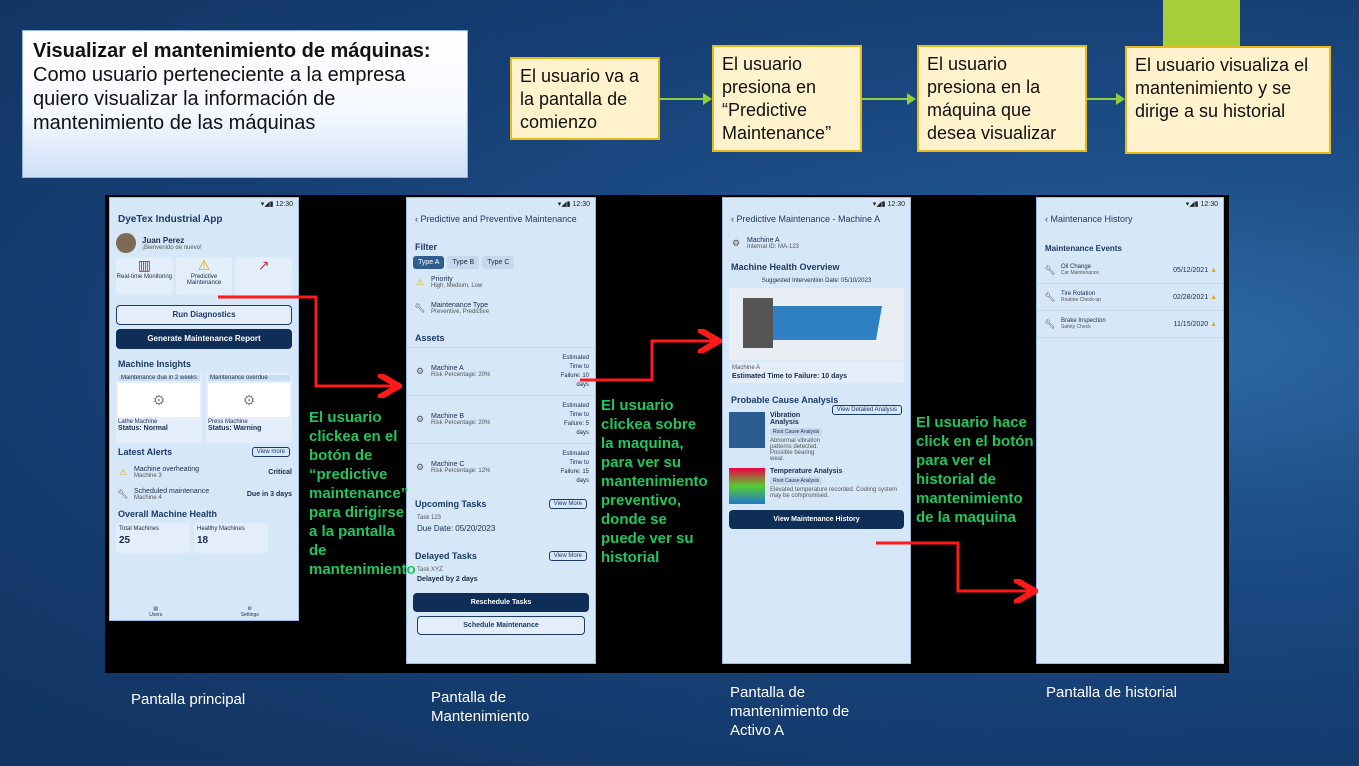 The height and width of the screenshot is (766, 1359). What do you see at coordinates (1111, 692) in the screenshot?
I see `caption-history: Pantalla de historial` at bounding box center [1111, 692].